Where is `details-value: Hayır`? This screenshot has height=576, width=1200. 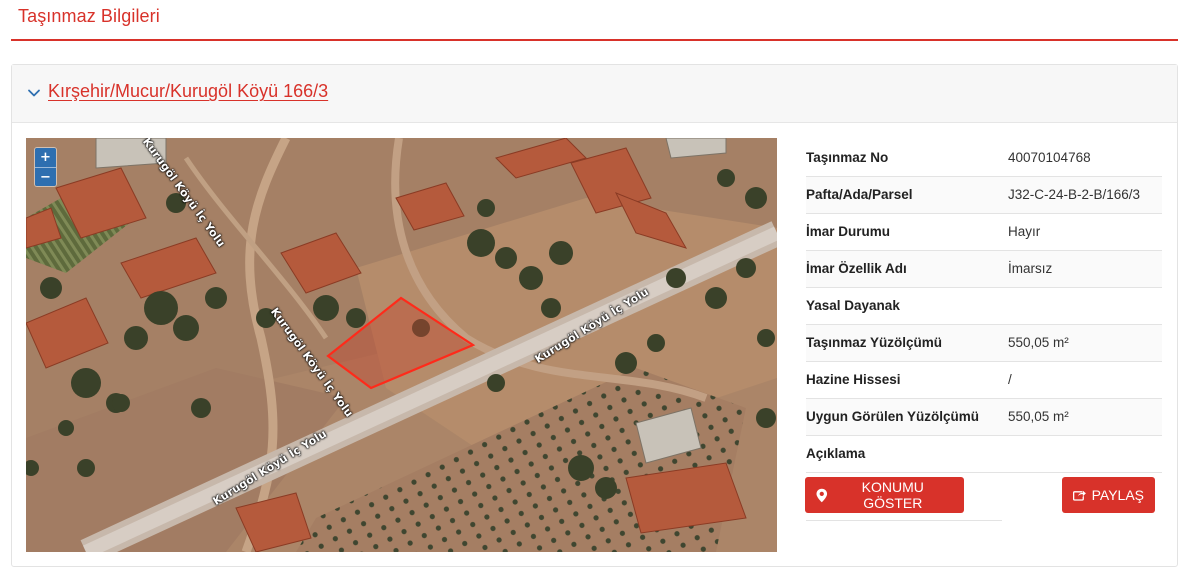 details-value: Hayır is located at coordinates (1085, 232).